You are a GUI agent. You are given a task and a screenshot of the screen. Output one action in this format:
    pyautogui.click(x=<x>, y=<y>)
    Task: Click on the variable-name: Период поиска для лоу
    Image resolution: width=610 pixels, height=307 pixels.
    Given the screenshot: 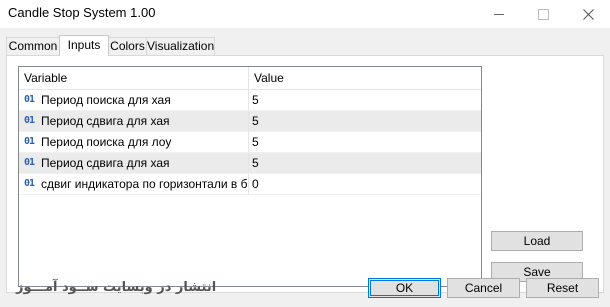 What is the action you would take?
    pyautogui.click(x=106, y=142)
    